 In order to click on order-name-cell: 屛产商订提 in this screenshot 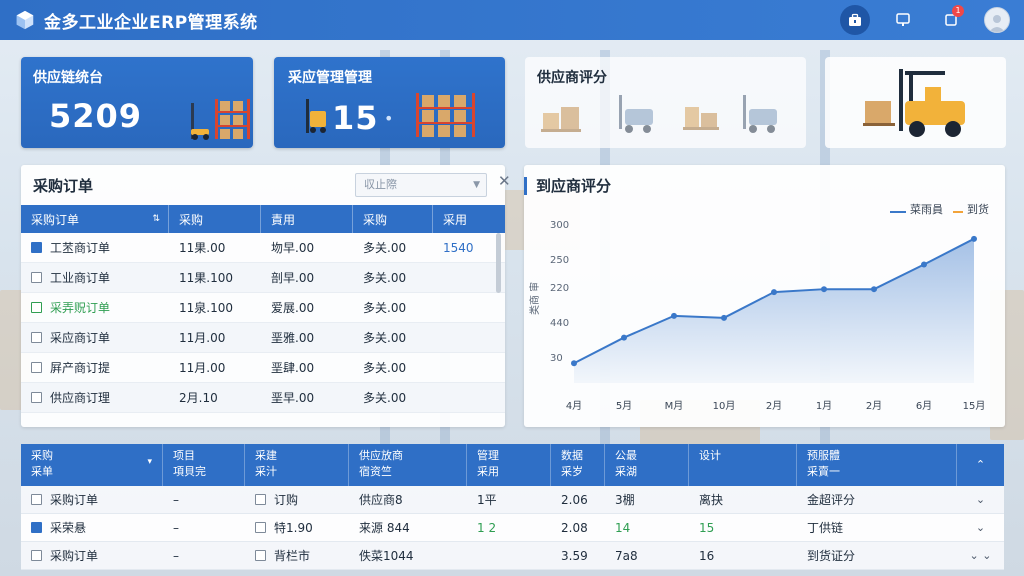, I will do `click(95, 367)`.